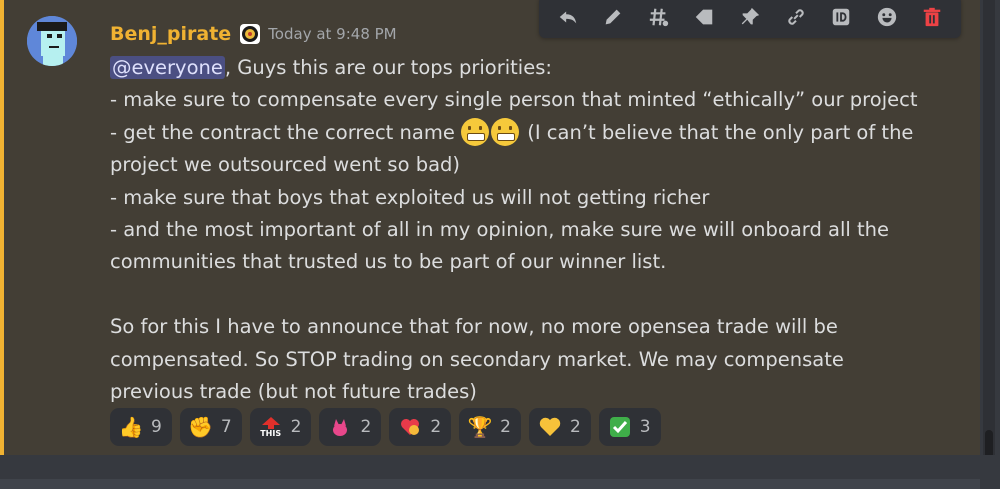  I want to click on add-reaction-icon, so click(887, 17).